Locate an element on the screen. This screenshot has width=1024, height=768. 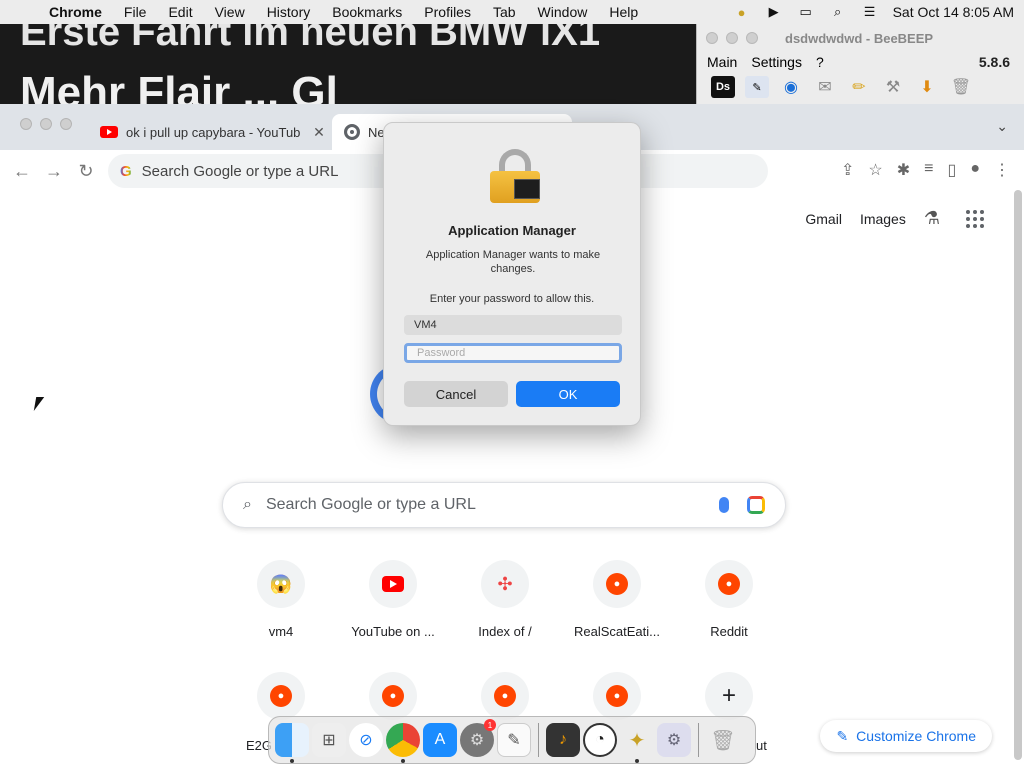
shortcut-label: ut is located at coordinates (761, 745).